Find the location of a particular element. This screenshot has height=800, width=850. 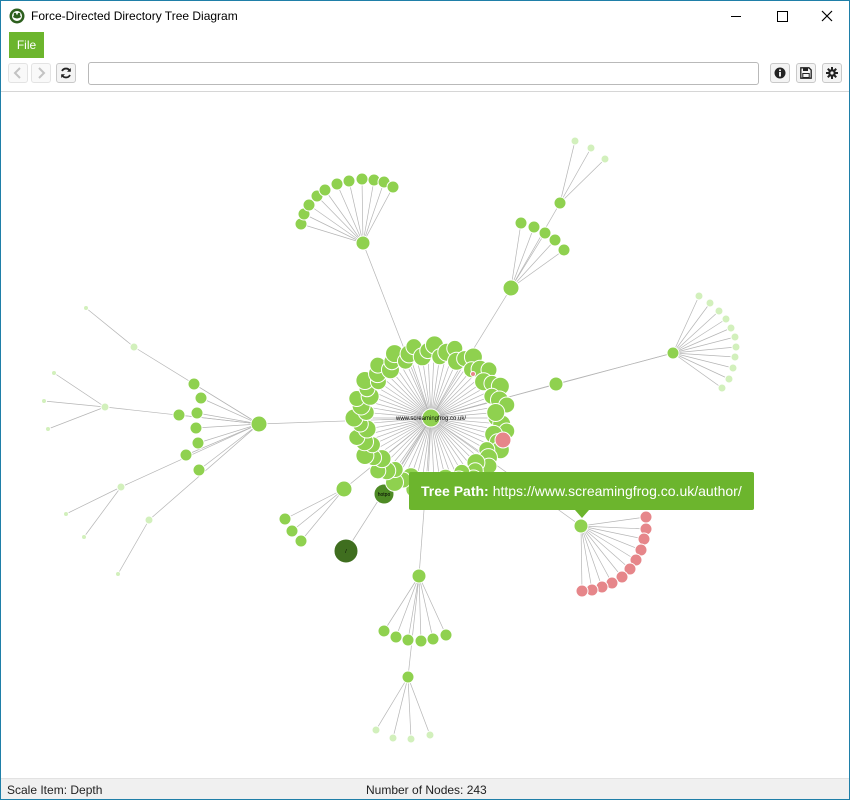

maximize-icon is located at coordinates (782, 16).